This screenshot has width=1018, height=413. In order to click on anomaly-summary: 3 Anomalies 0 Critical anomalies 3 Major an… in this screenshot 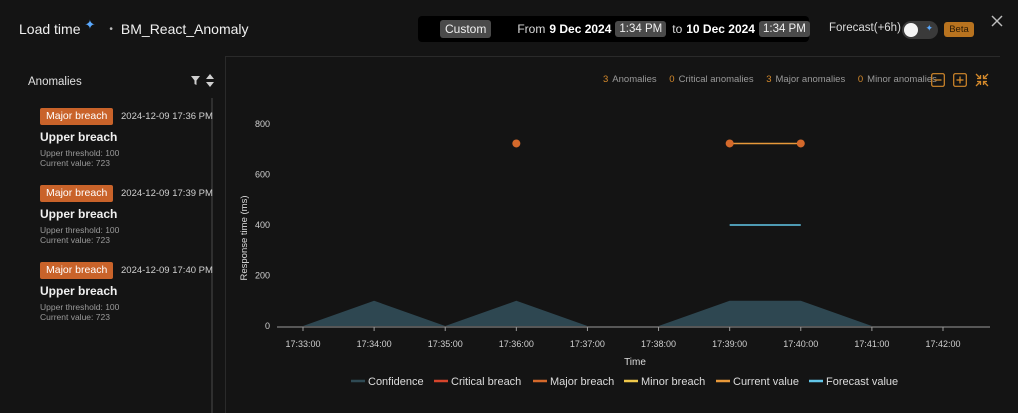, I will do `click(775, 79)`.